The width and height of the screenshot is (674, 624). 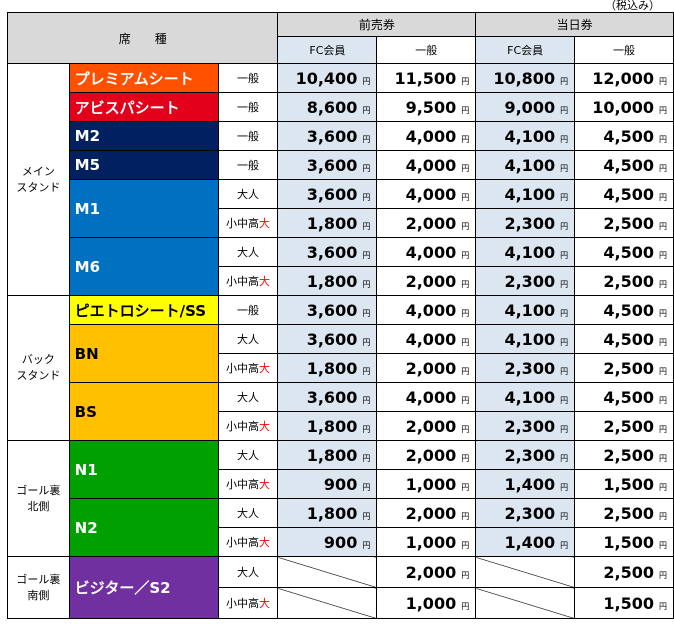 I want to click on price-value: 4,100, so click(x=530, y=339).